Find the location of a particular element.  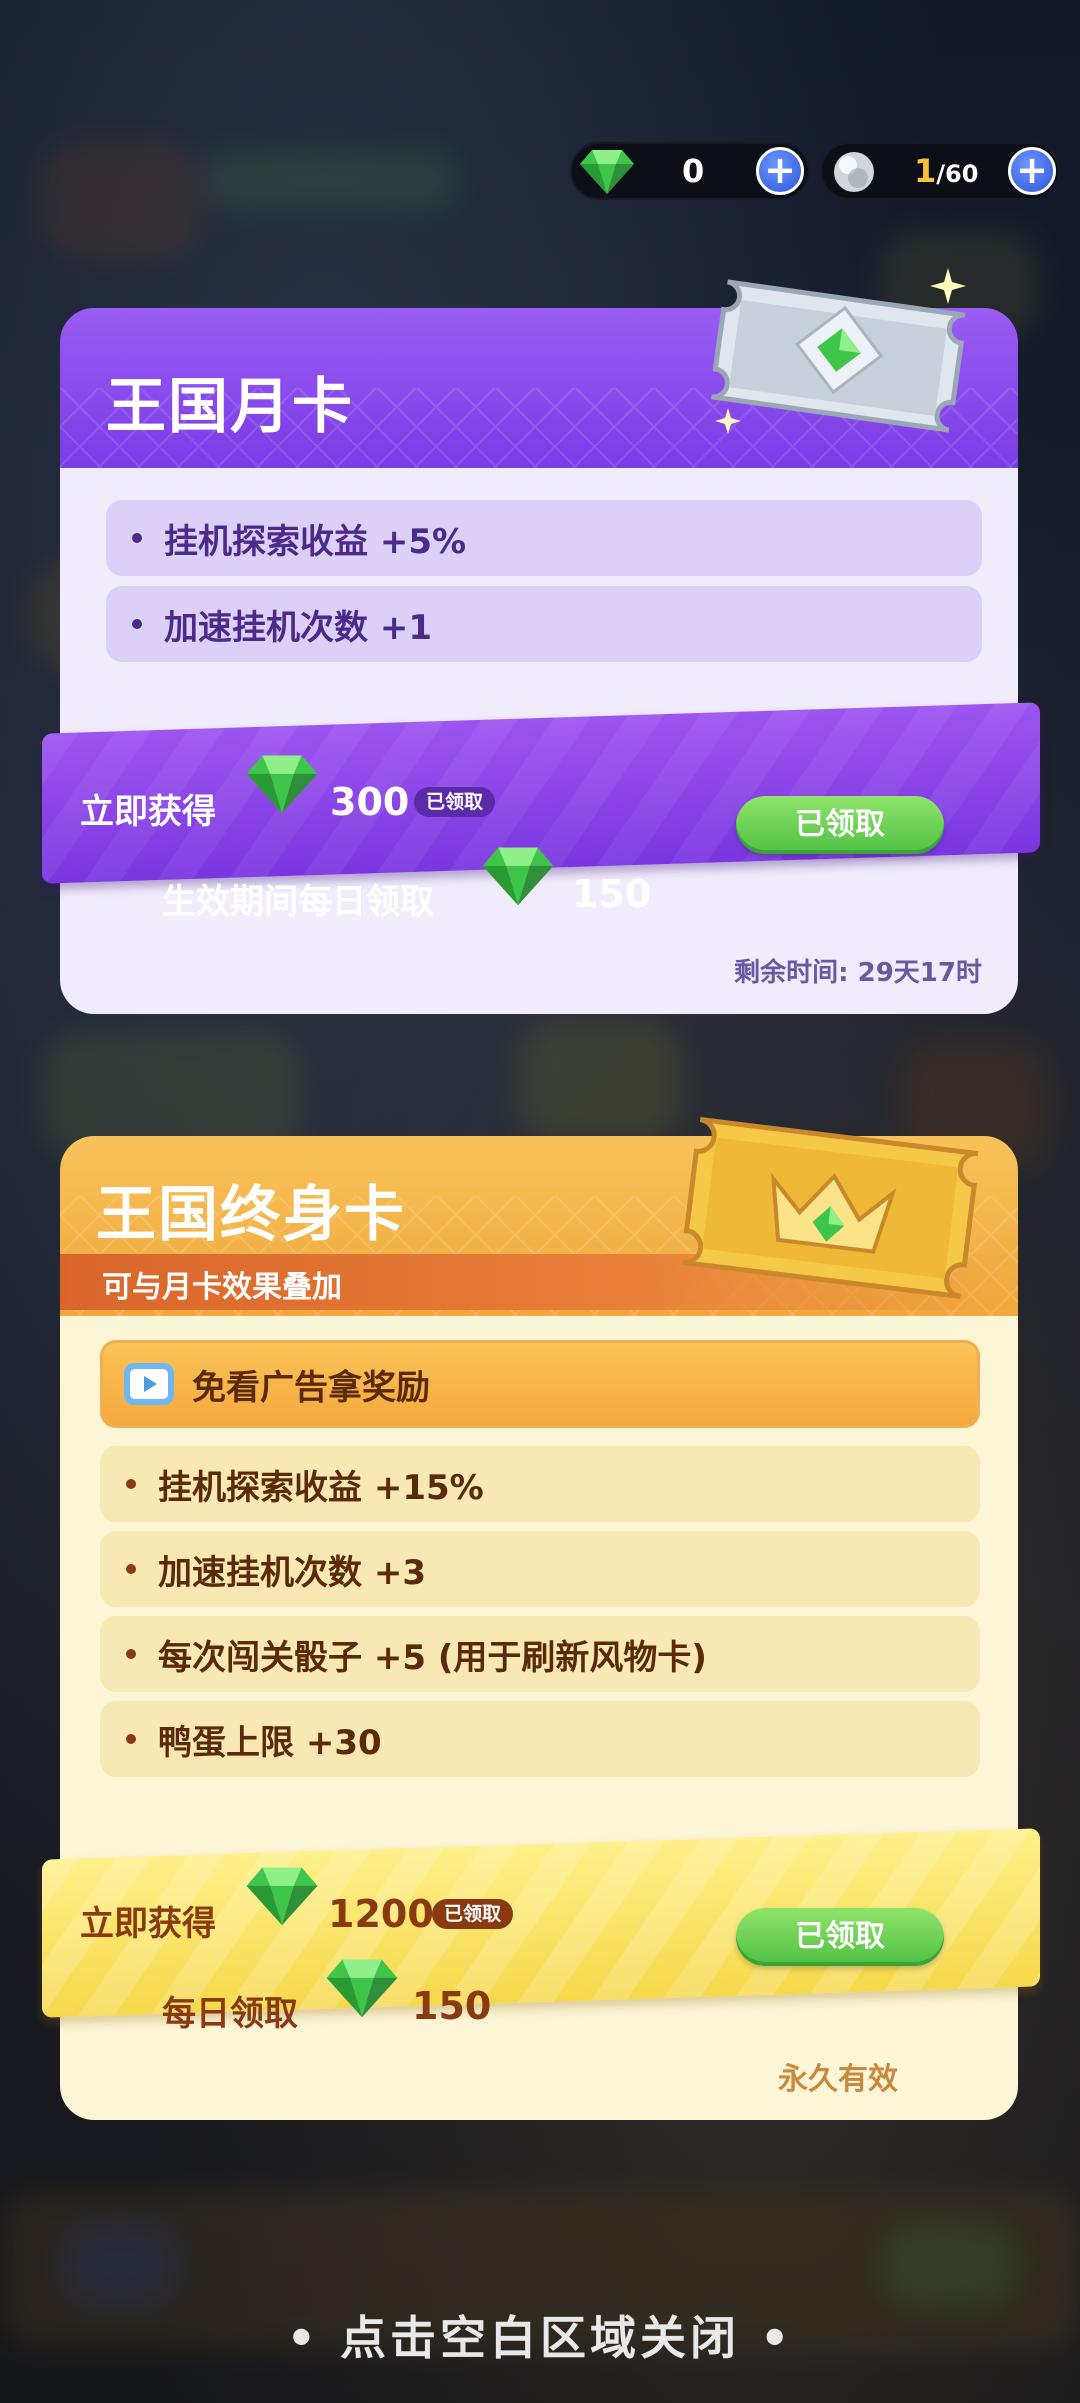

monthly-benefit-row: 加速挂机次数 +1 is located at coordinates (544, 624).